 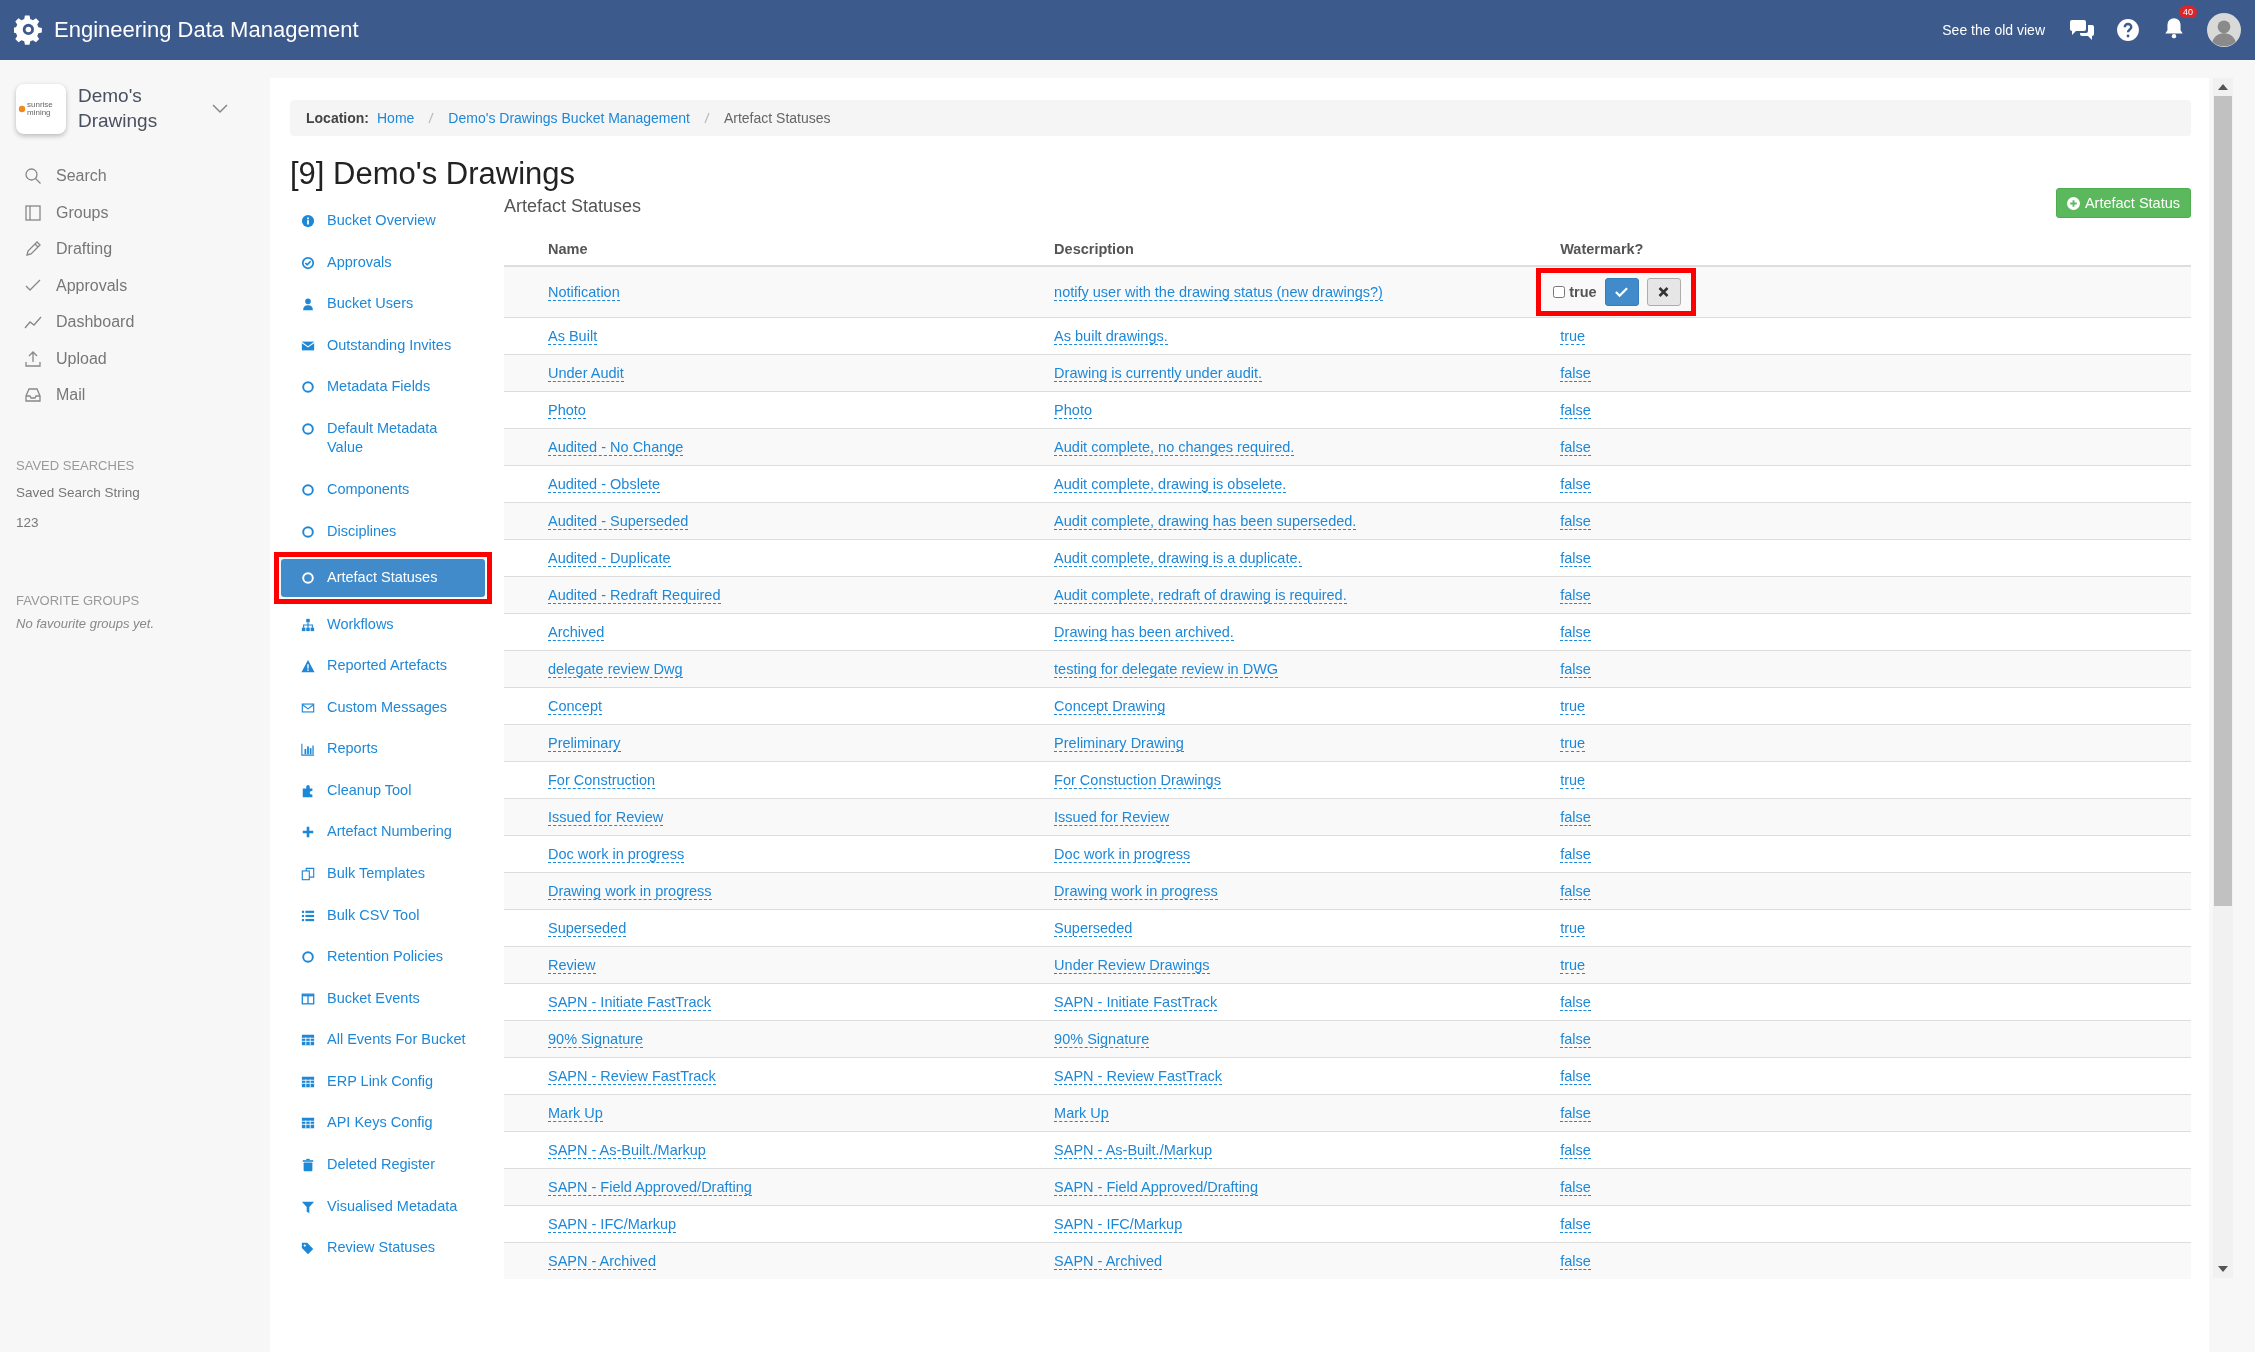 What do you see at coordinates (1111, 336) in the screenshot?
I see `status-description-link: As built drawings.` at bounding box center [1111, 336].